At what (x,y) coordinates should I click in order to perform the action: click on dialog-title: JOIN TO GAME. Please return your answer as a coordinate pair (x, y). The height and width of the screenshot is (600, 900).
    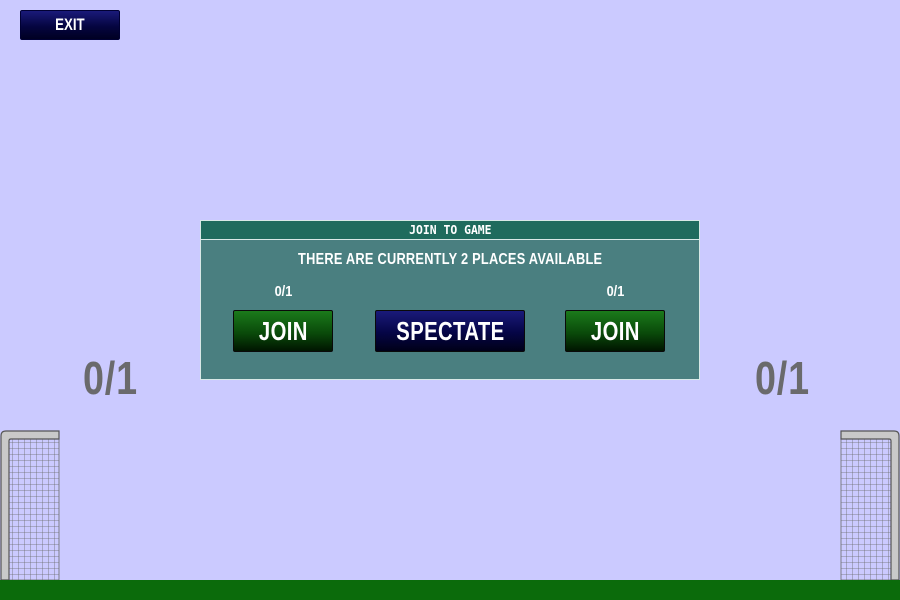
    Looking at the image, I should click on (450, 230).